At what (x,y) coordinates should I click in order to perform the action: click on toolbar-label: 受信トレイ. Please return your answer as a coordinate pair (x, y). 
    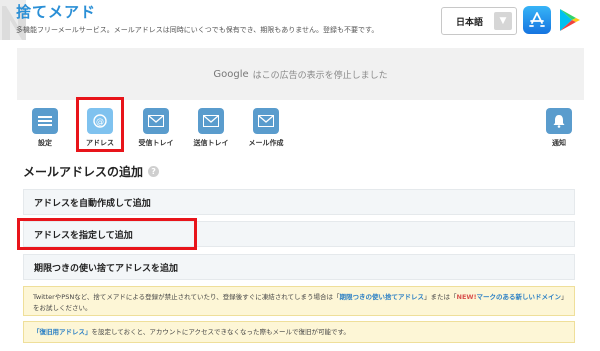
    Looking at the image, I should click on (156, 143).